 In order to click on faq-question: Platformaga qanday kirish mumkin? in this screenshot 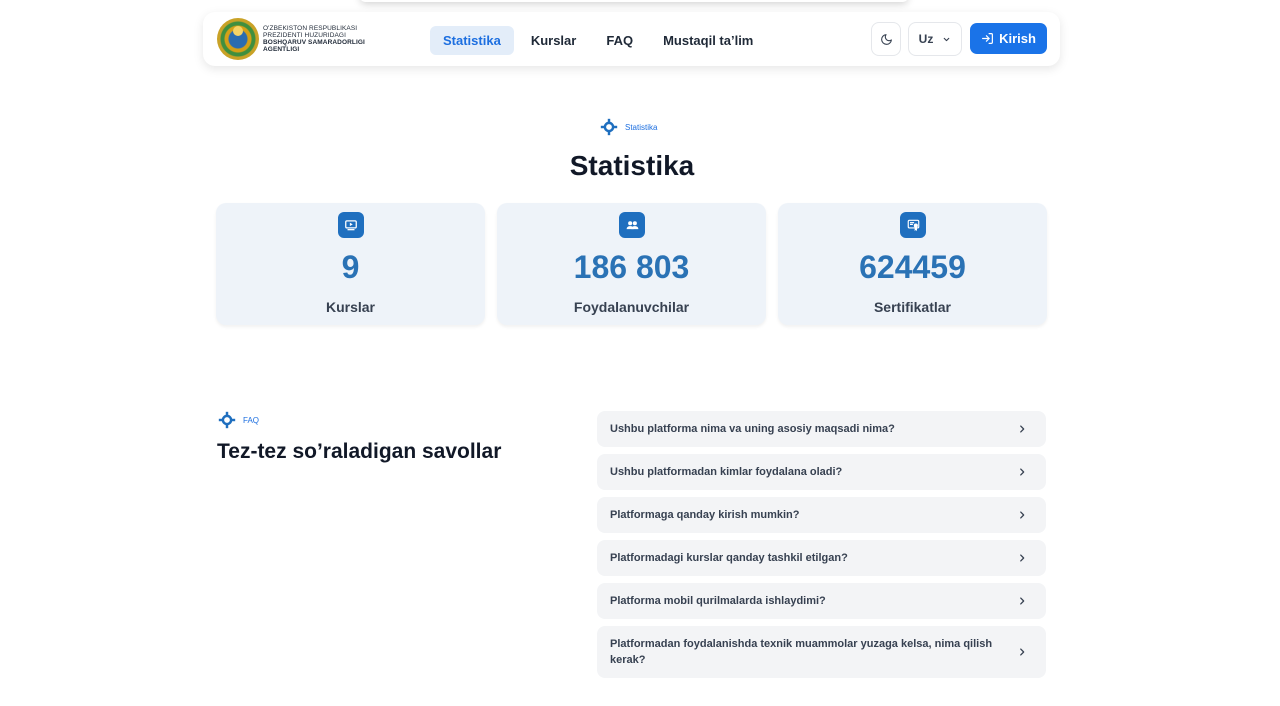, I will do `click(705, 515)`.